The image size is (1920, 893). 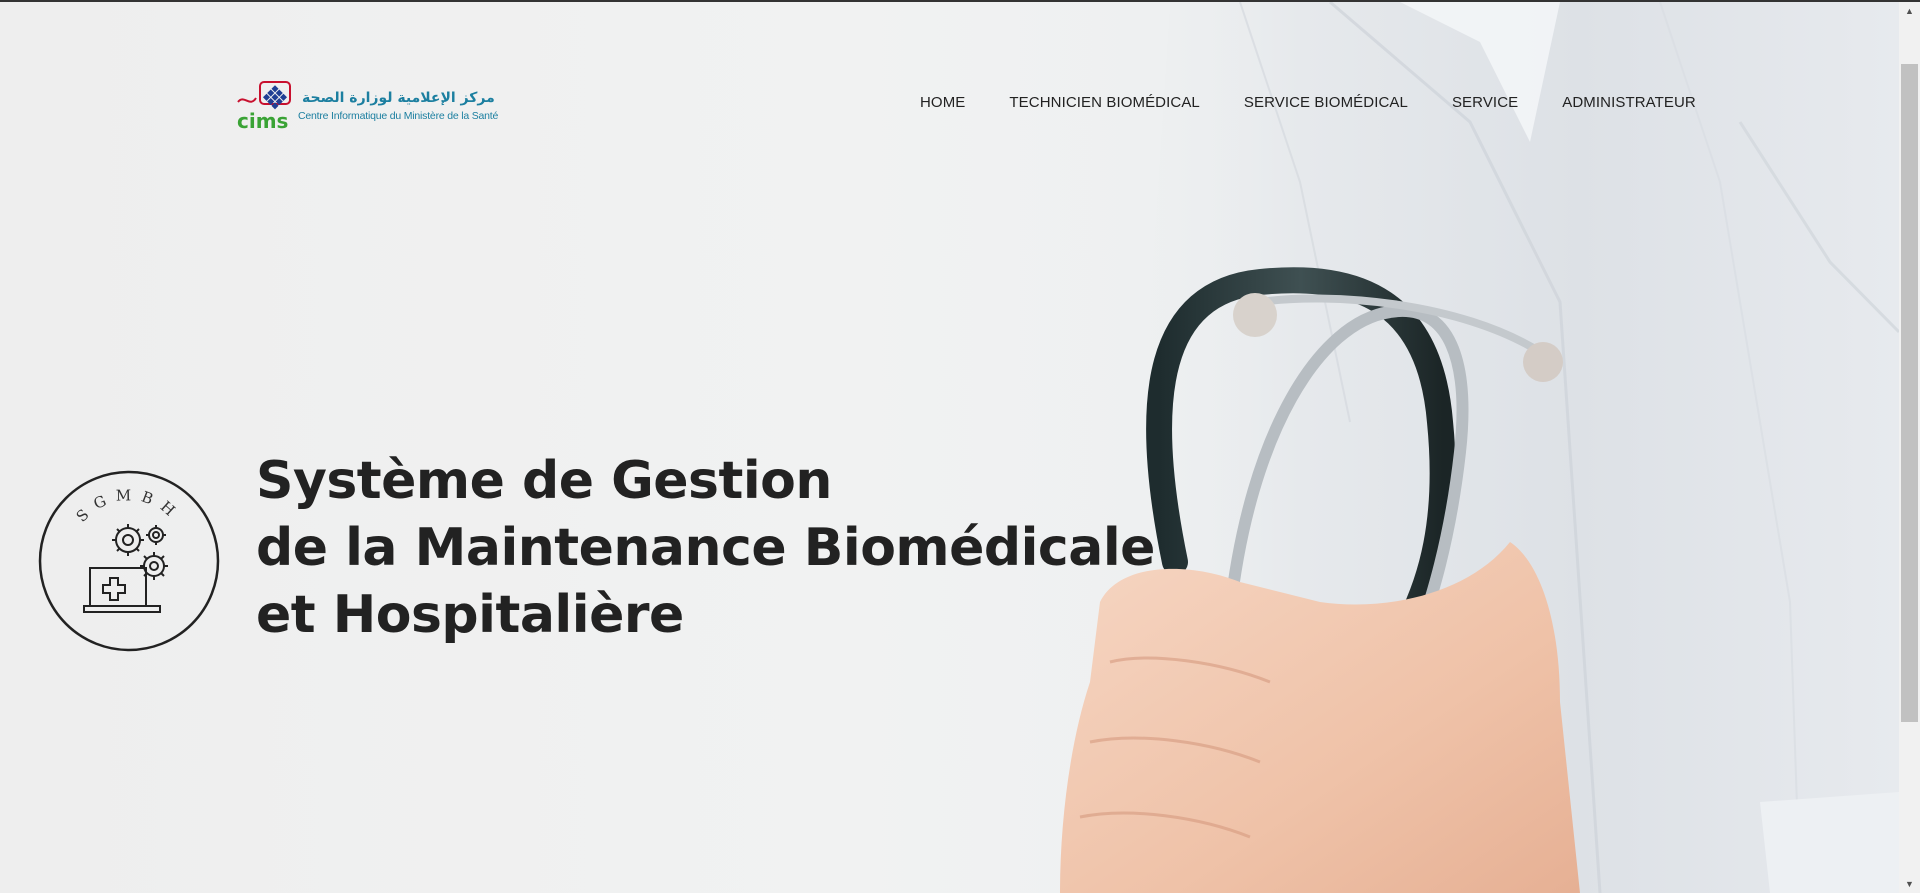 I want to click on nav-service-biomedical: SERVICE BIOMÉDICAL, so click(x=1326, y=102).